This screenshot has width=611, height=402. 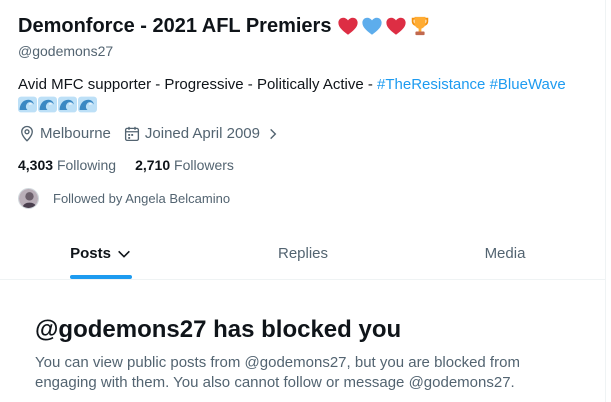 I want to click on chevron-right-icon, so click(x=273, y=134).